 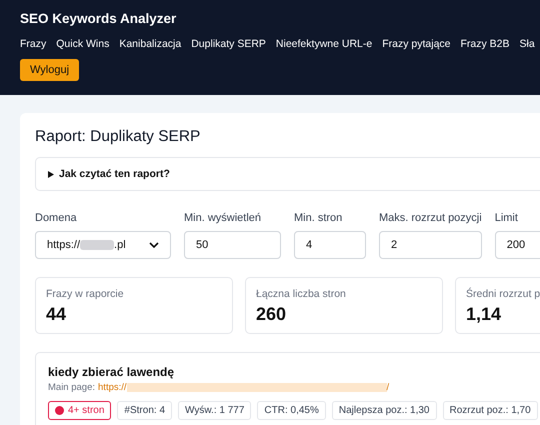 I want to click on nav-link: Frazy pytające, so click(x=416, y=44).